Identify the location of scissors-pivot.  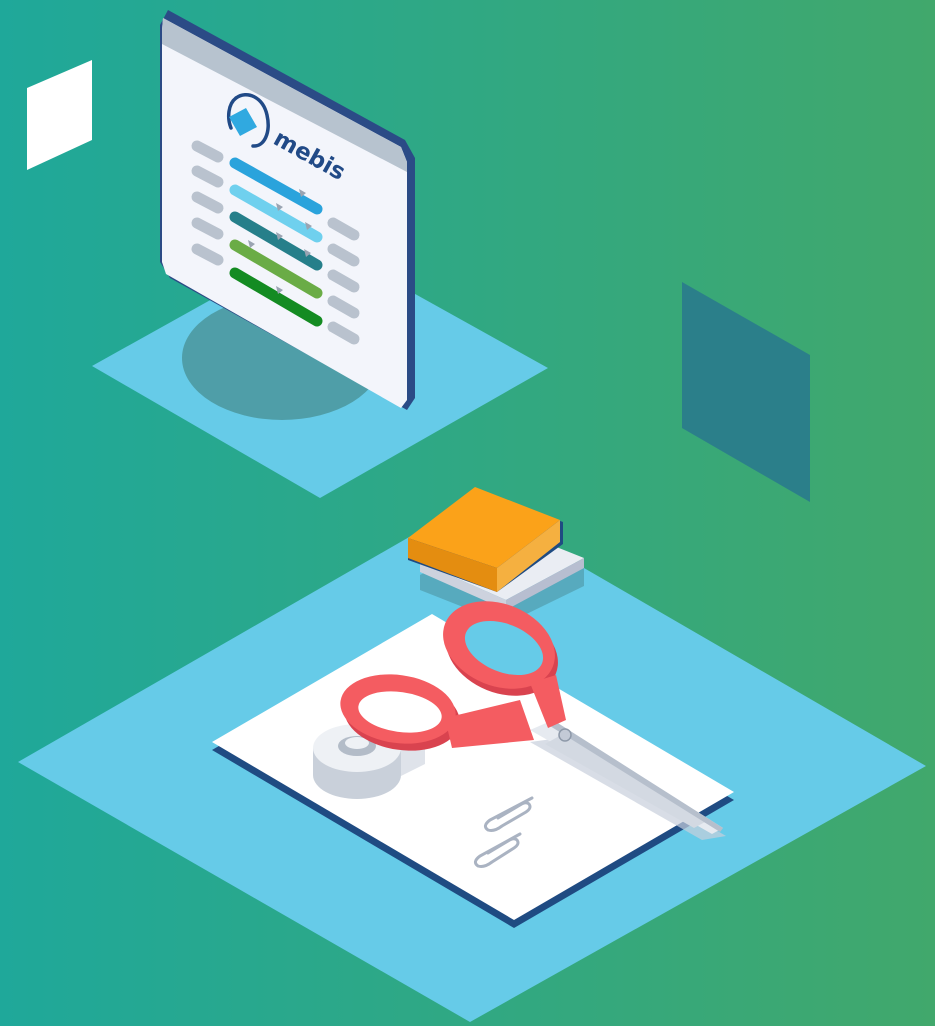
(565, 735).